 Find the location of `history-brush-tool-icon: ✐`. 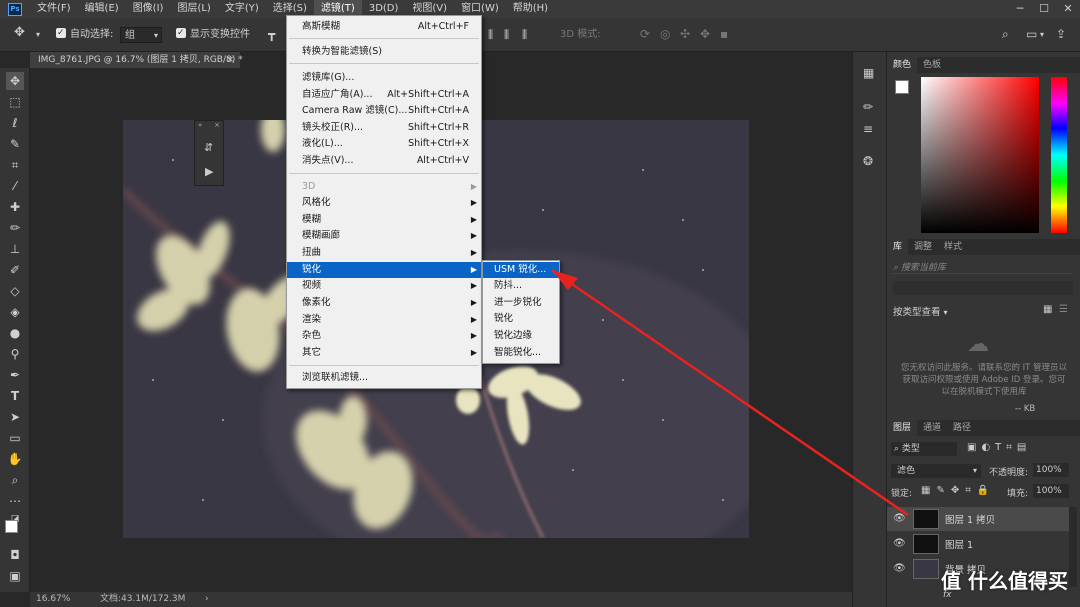

history-brush-tool-icon: ✐ is located at coordinates (15, 270).